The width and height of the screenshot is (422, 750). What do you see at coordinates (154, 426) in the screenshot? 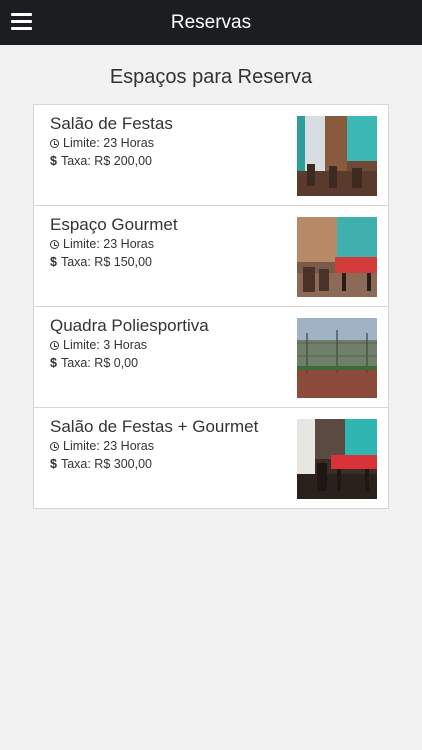
I see `item-name: Salão de Festas + Gourmet` at bounding box center [154, 426].